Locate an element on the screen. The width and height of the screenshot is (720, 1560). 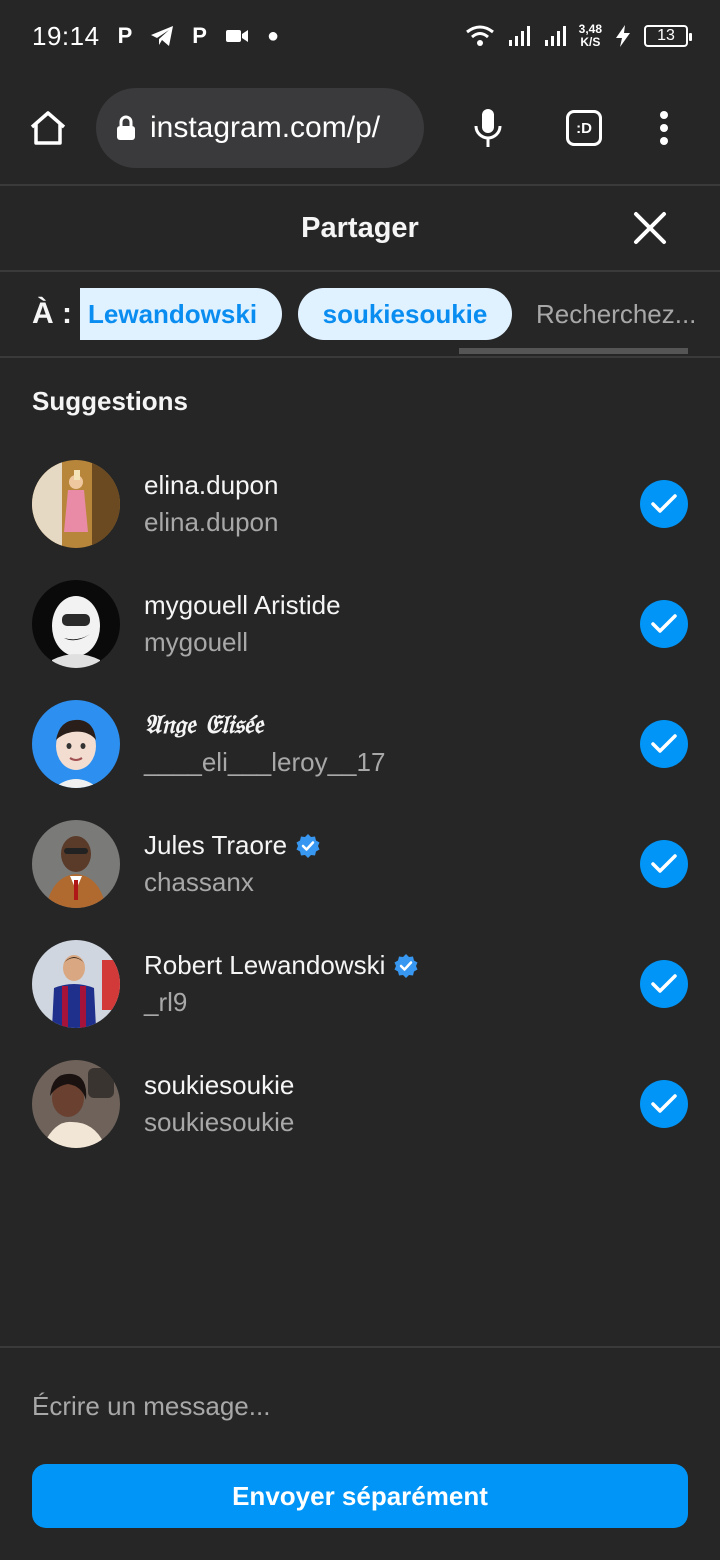
username: soukiesoukie is located at coordinates (219, 1122).